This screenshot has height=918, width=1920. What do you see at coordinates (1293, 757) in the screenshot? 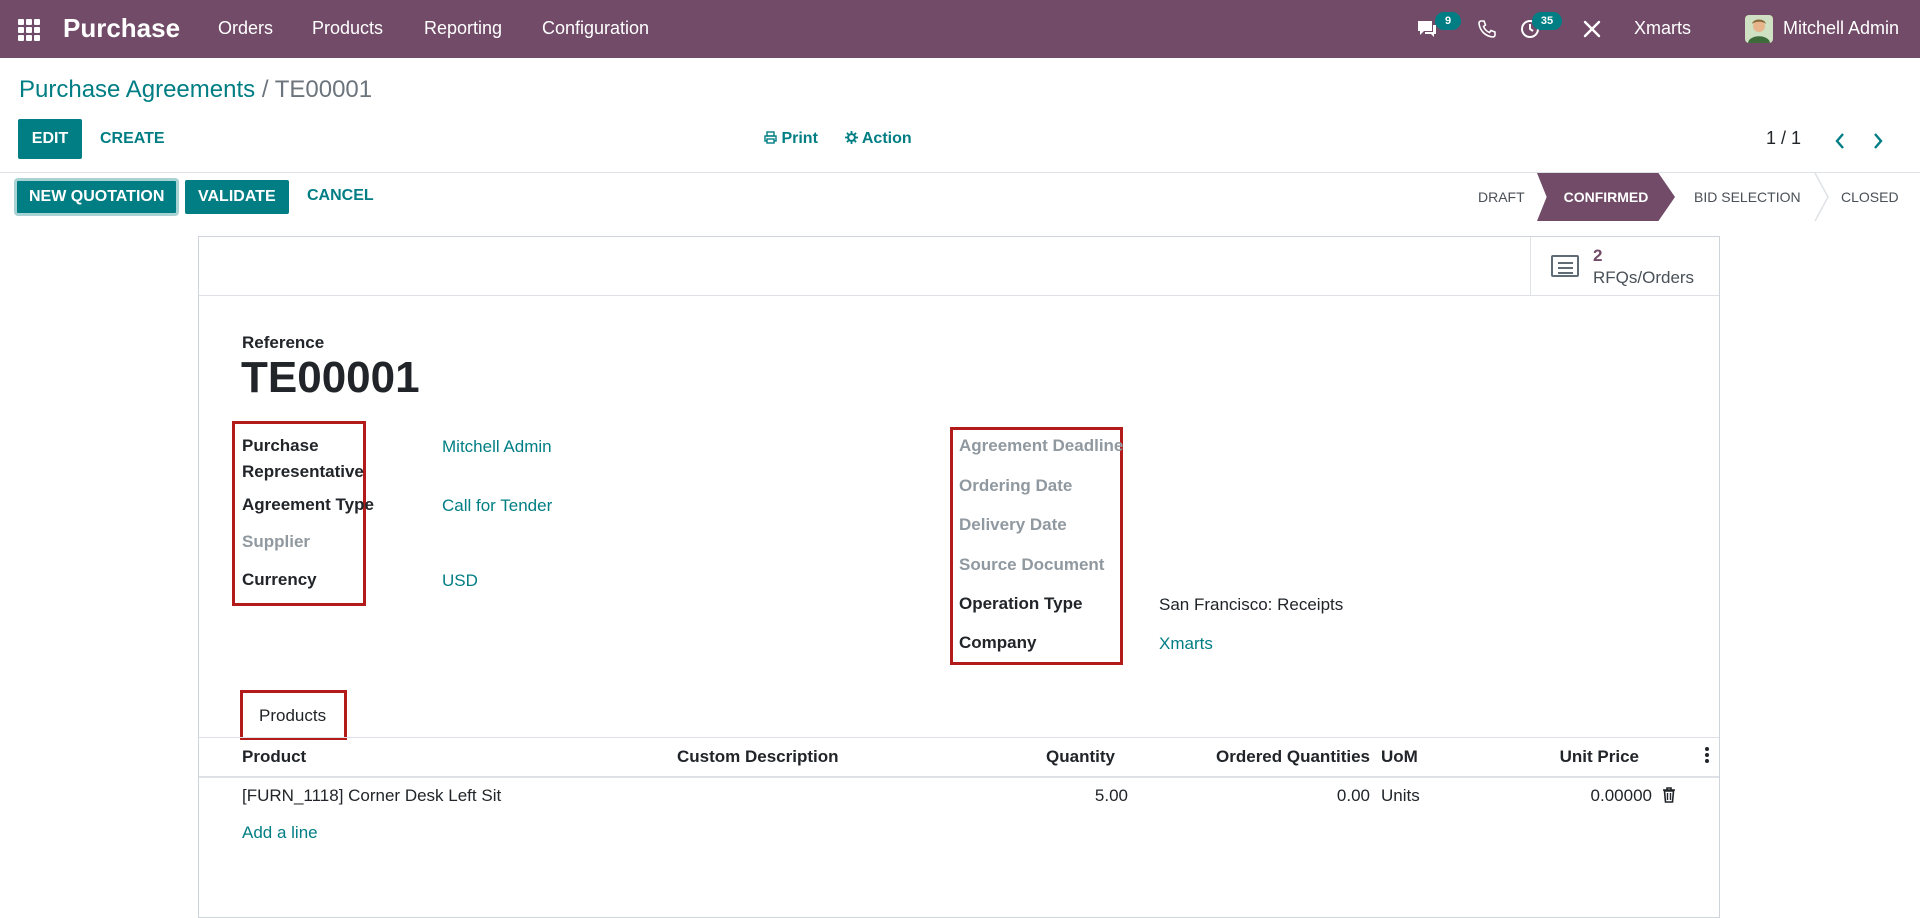
I see `col-ordered-quantities: Ordered Quantities` at bounding box center [1293, 757].